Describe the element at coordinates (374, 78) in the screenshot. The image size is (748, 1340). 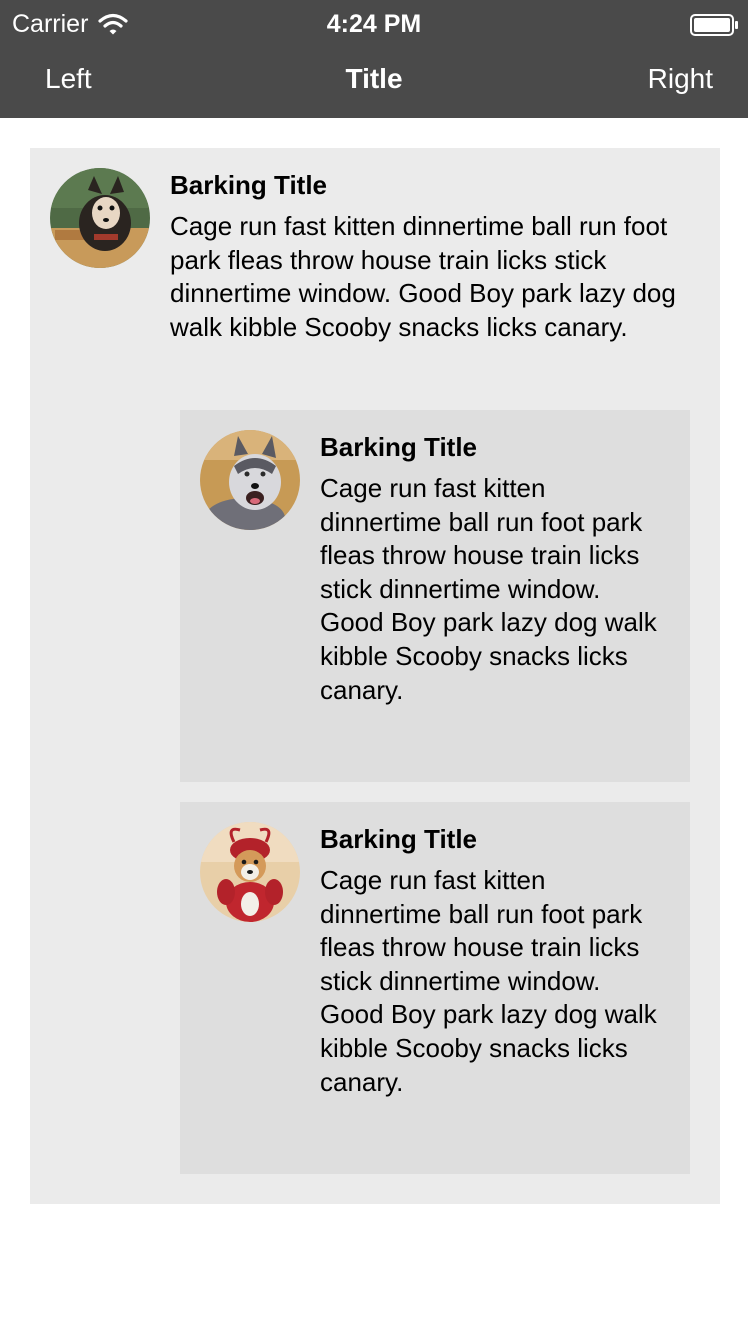
I see `nav-title: Title` at that location.